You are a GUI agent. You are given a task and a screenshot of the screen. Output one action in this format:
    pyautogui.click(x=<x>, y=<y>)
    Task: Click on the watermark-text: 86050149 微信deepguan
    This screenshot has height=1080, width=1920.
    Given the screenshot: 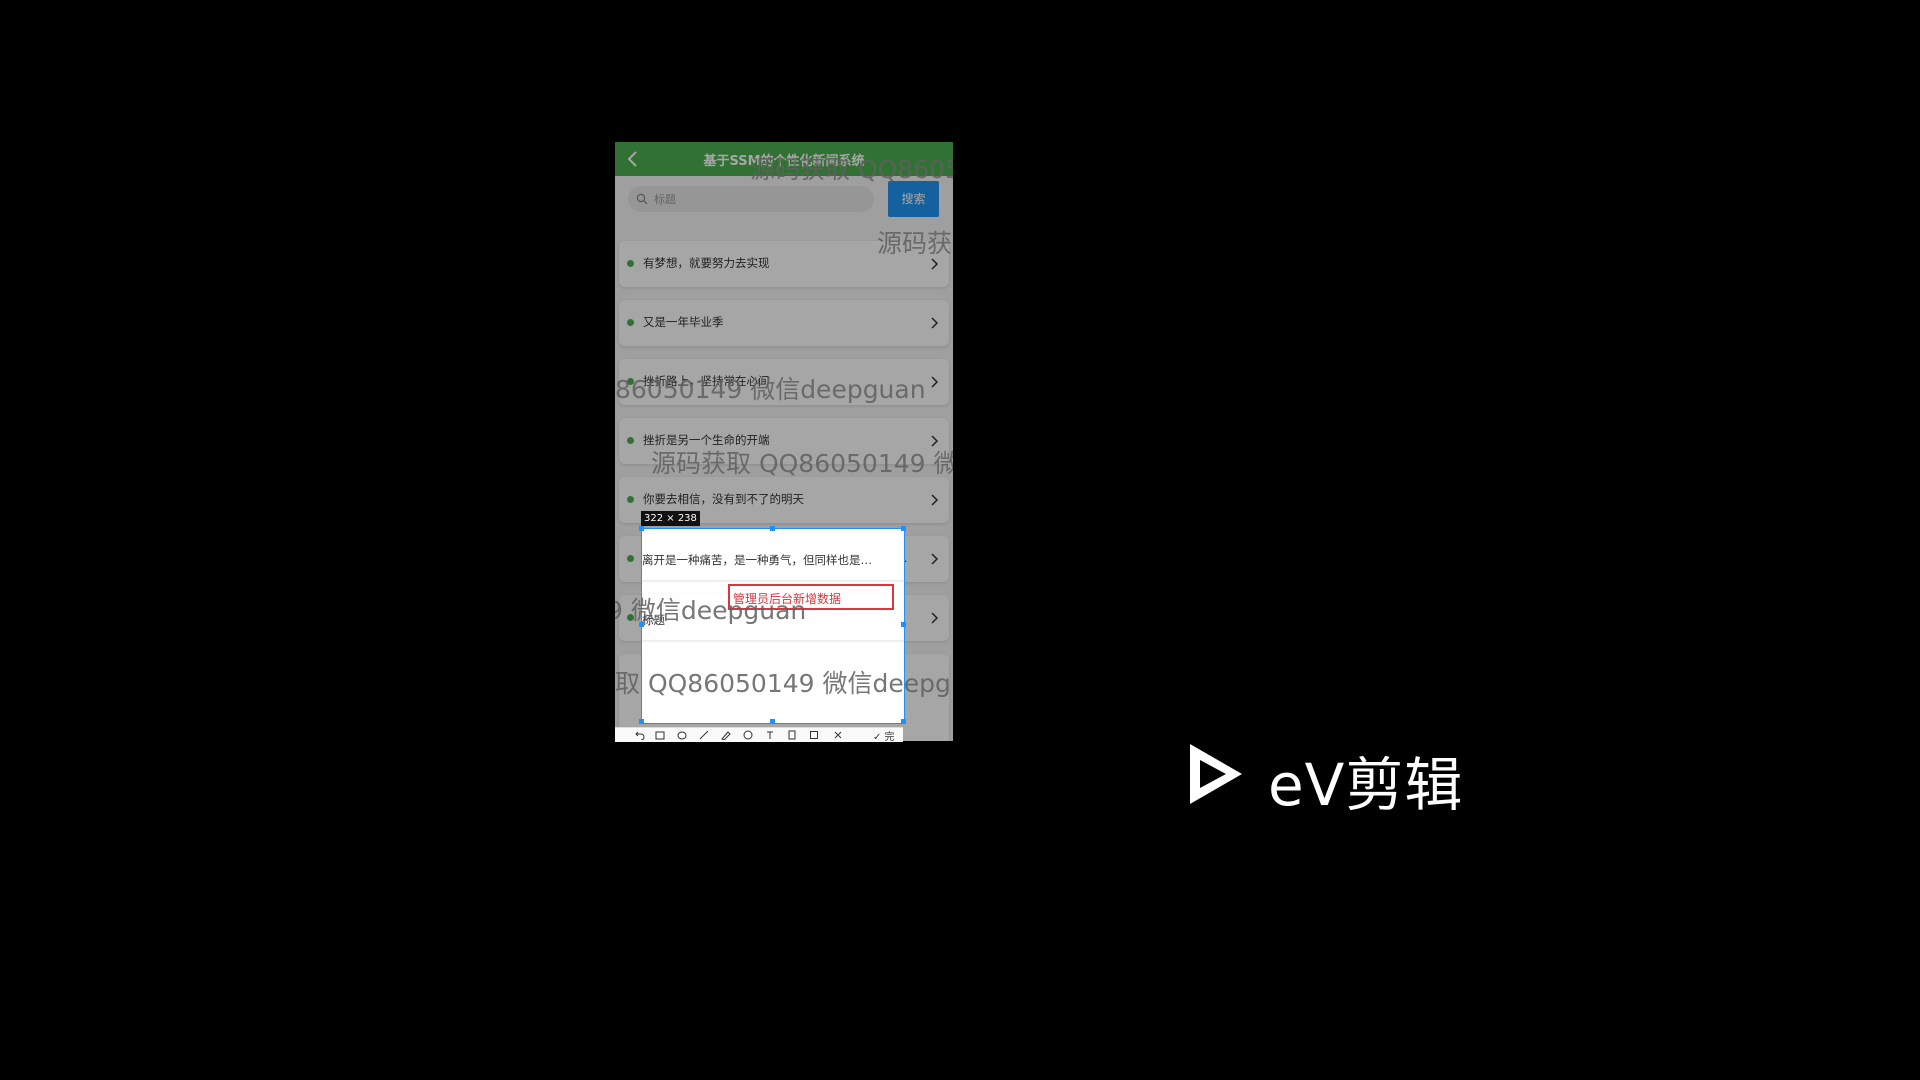 What is the action you would take?
    pyautogui.click(x=770, y=389)
    